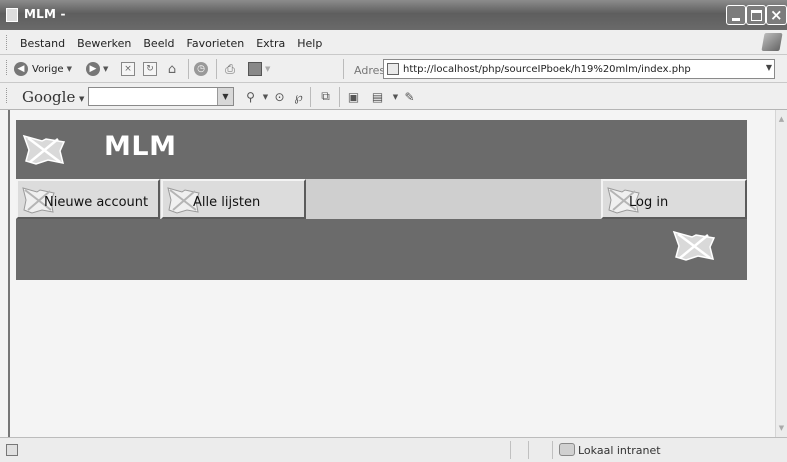 The image size is (787, 462). What do you see at coordinates (45, 14) in the screenshot?
I see `window-title: MLM -` at bounding box center [45, 14].